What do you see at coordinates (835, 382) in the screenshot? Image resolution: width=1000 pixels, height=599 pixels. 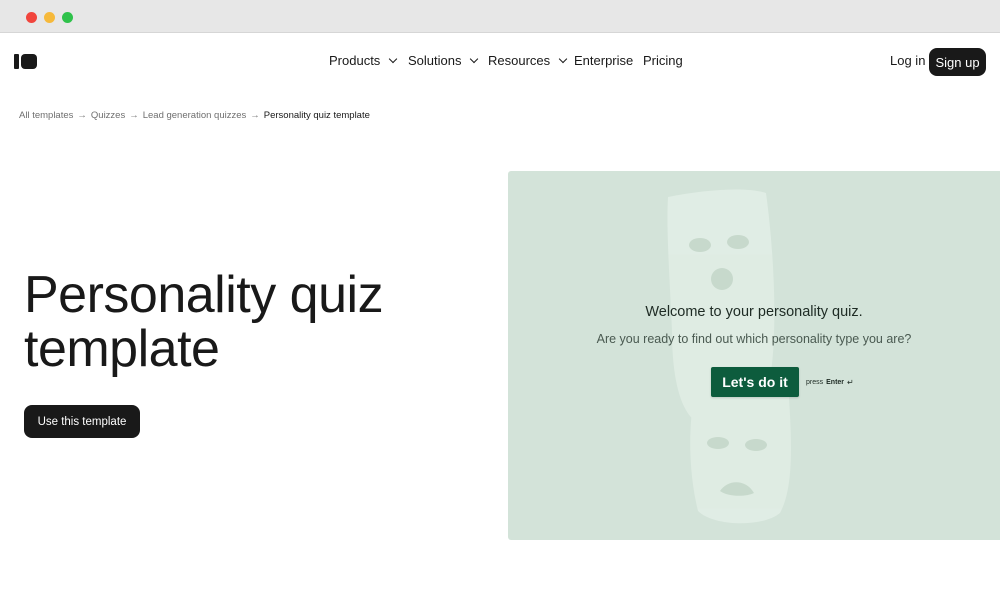 I see `keyboard-hint-key: Enter` at bounding box center [835, 382].